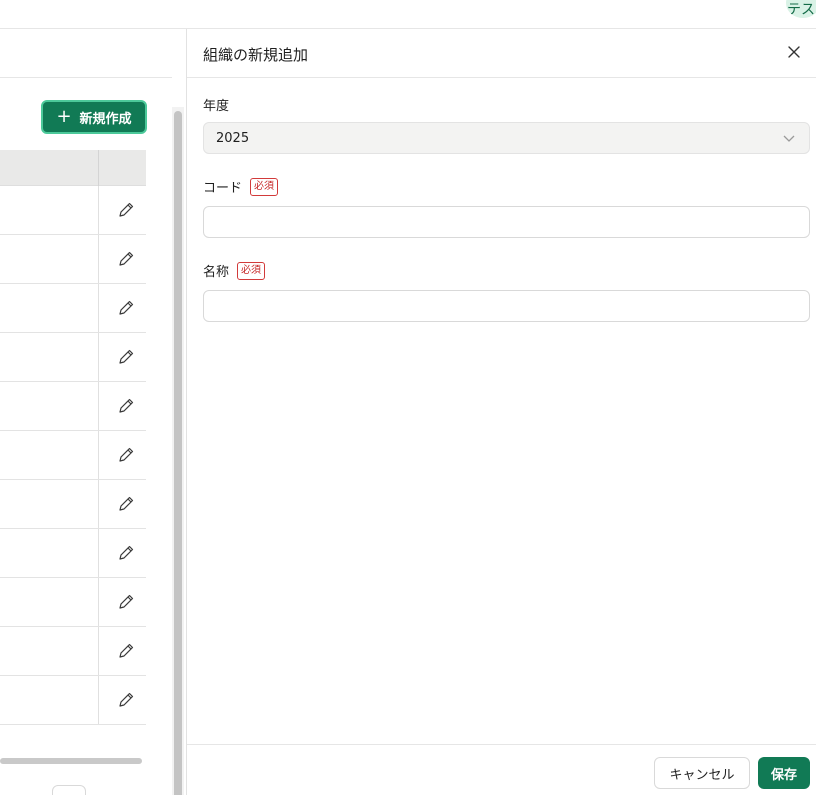 The width and height of the screenshot is (816, 795). I want to click on list-table, so click(73, 437).